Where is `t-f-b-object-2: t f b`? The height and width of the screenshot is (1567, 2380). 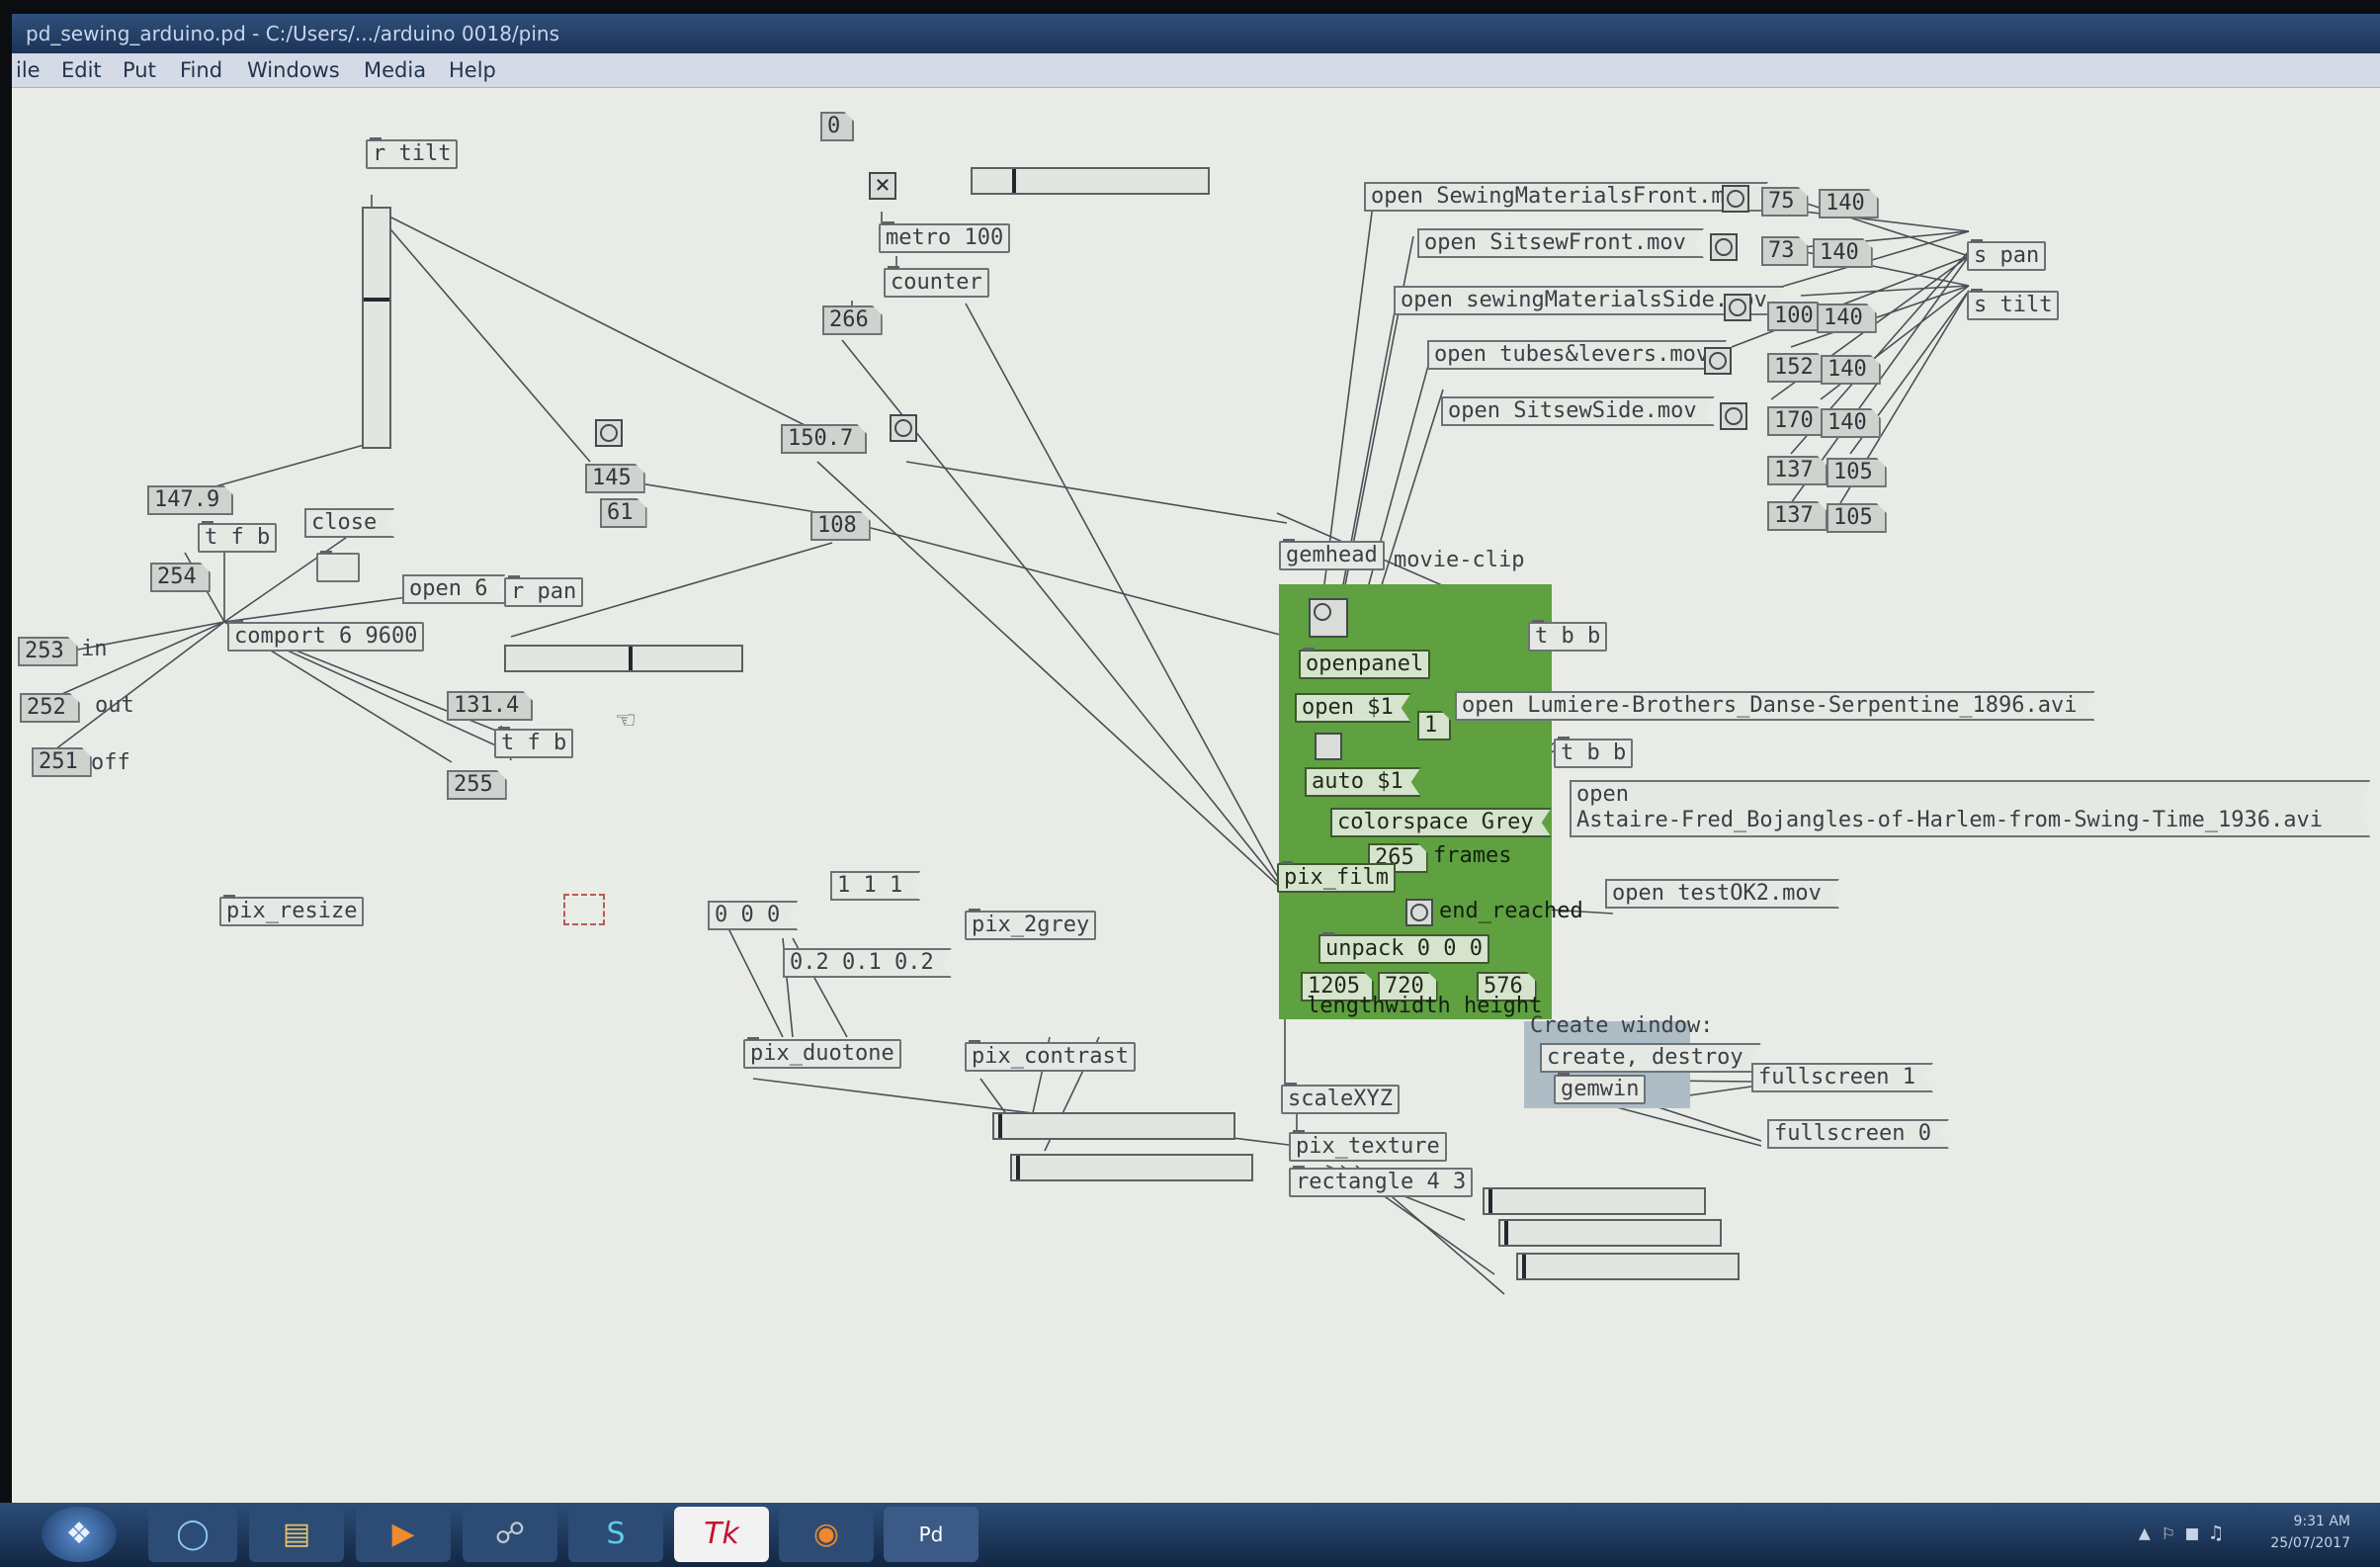 t-f-b-object-2: t f b is located at coordinates (534, 743).